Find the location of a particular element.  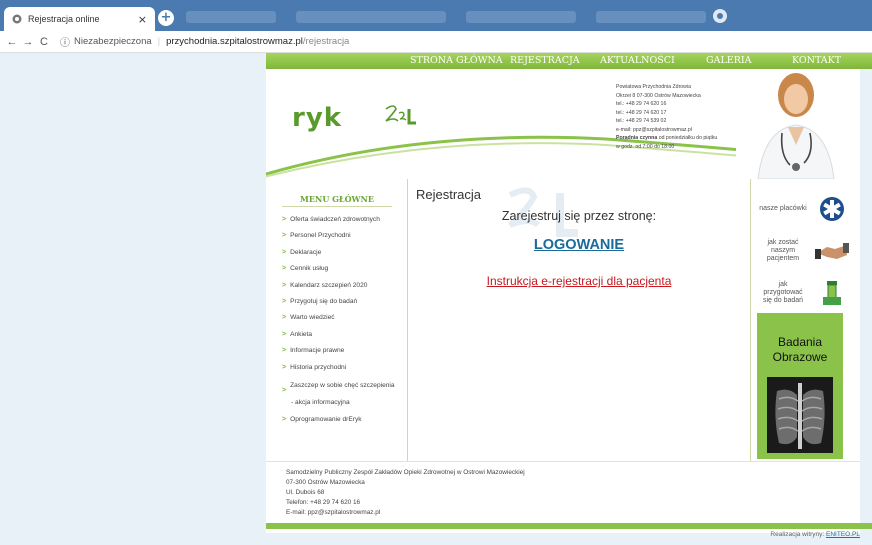

browser-extension-icon is located at coordinates (720, 16).